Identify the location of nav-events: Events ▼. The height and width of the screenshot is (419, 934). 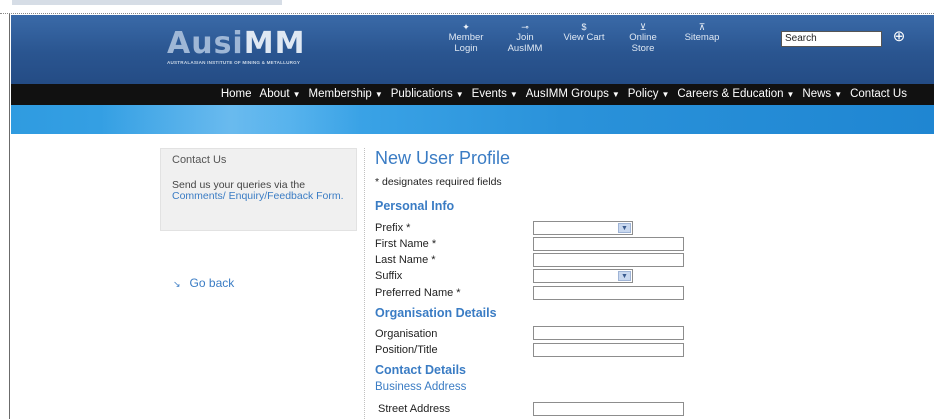
(495, 94).